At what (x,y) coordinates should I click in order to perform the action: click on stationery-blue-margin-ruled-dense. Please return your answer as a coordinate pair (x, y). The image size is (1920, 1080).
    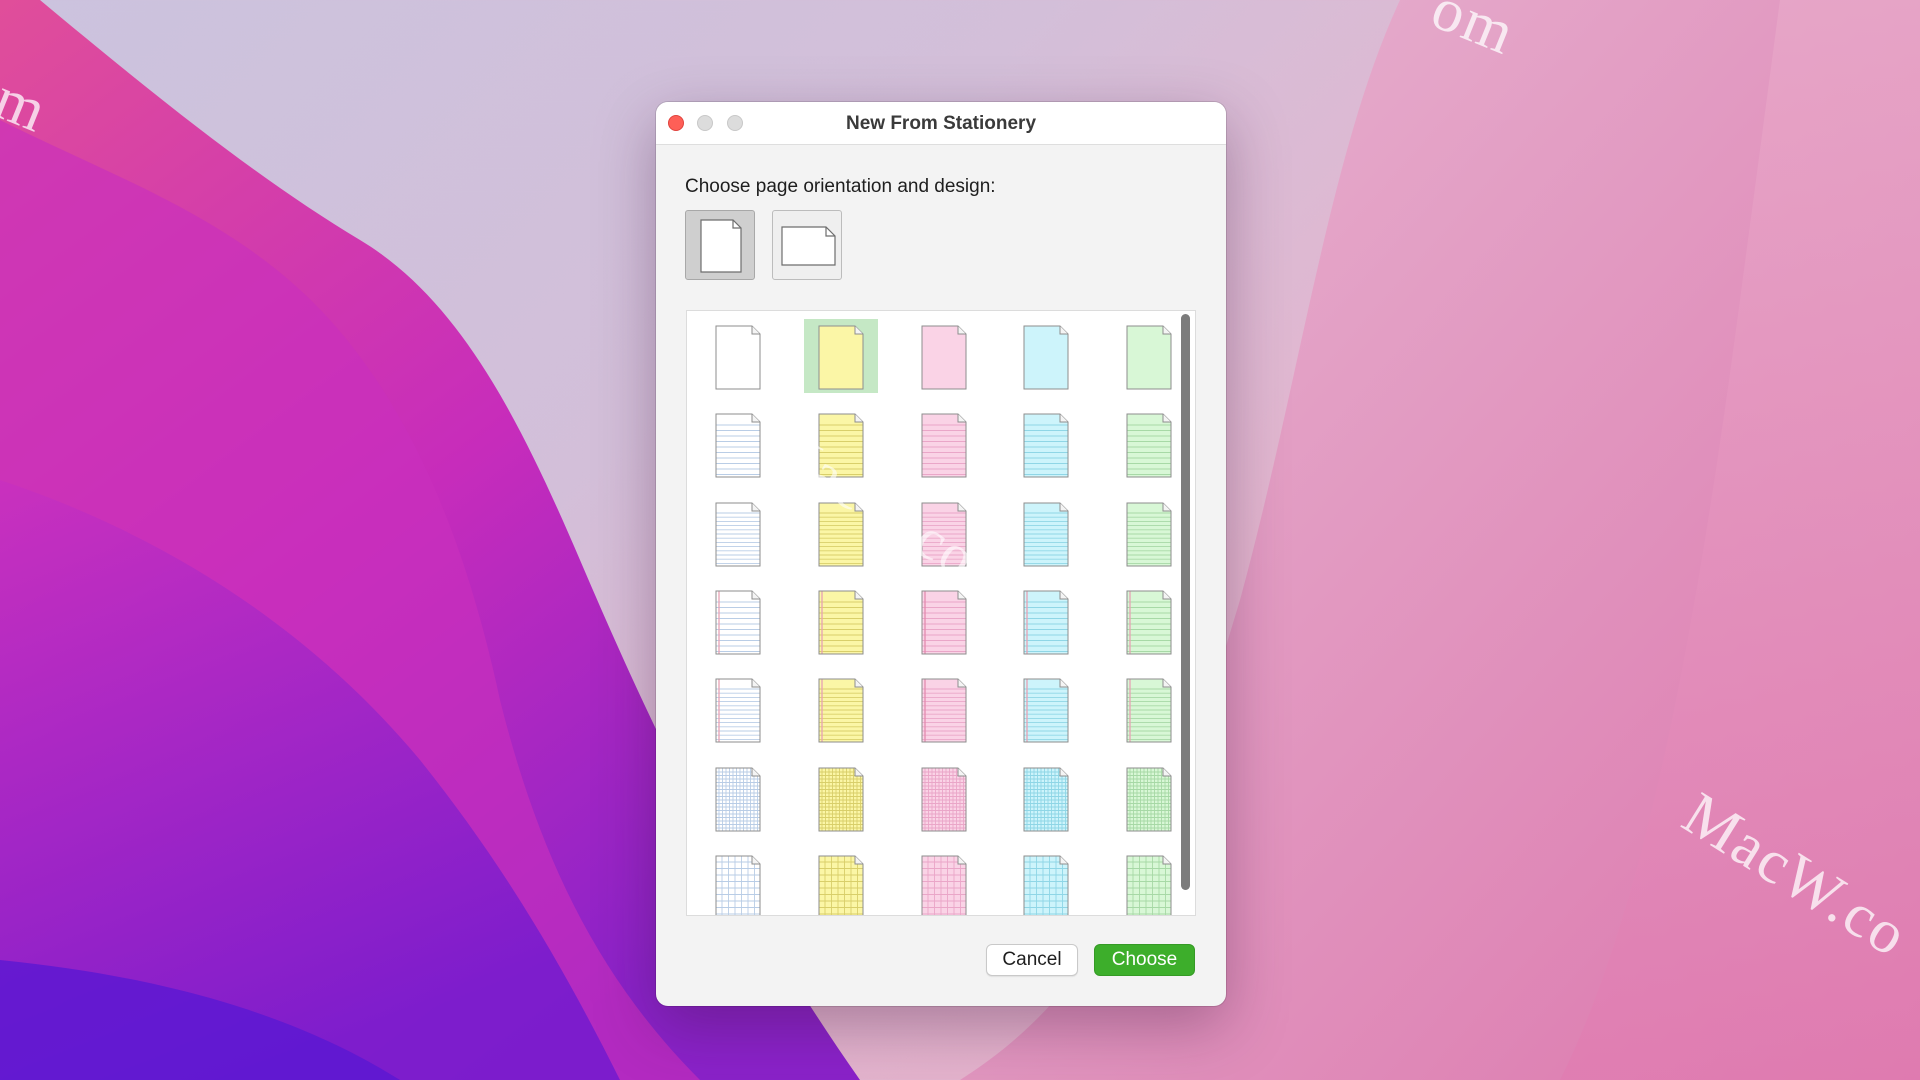
    Looking at the image, I should click on (1046, 709).